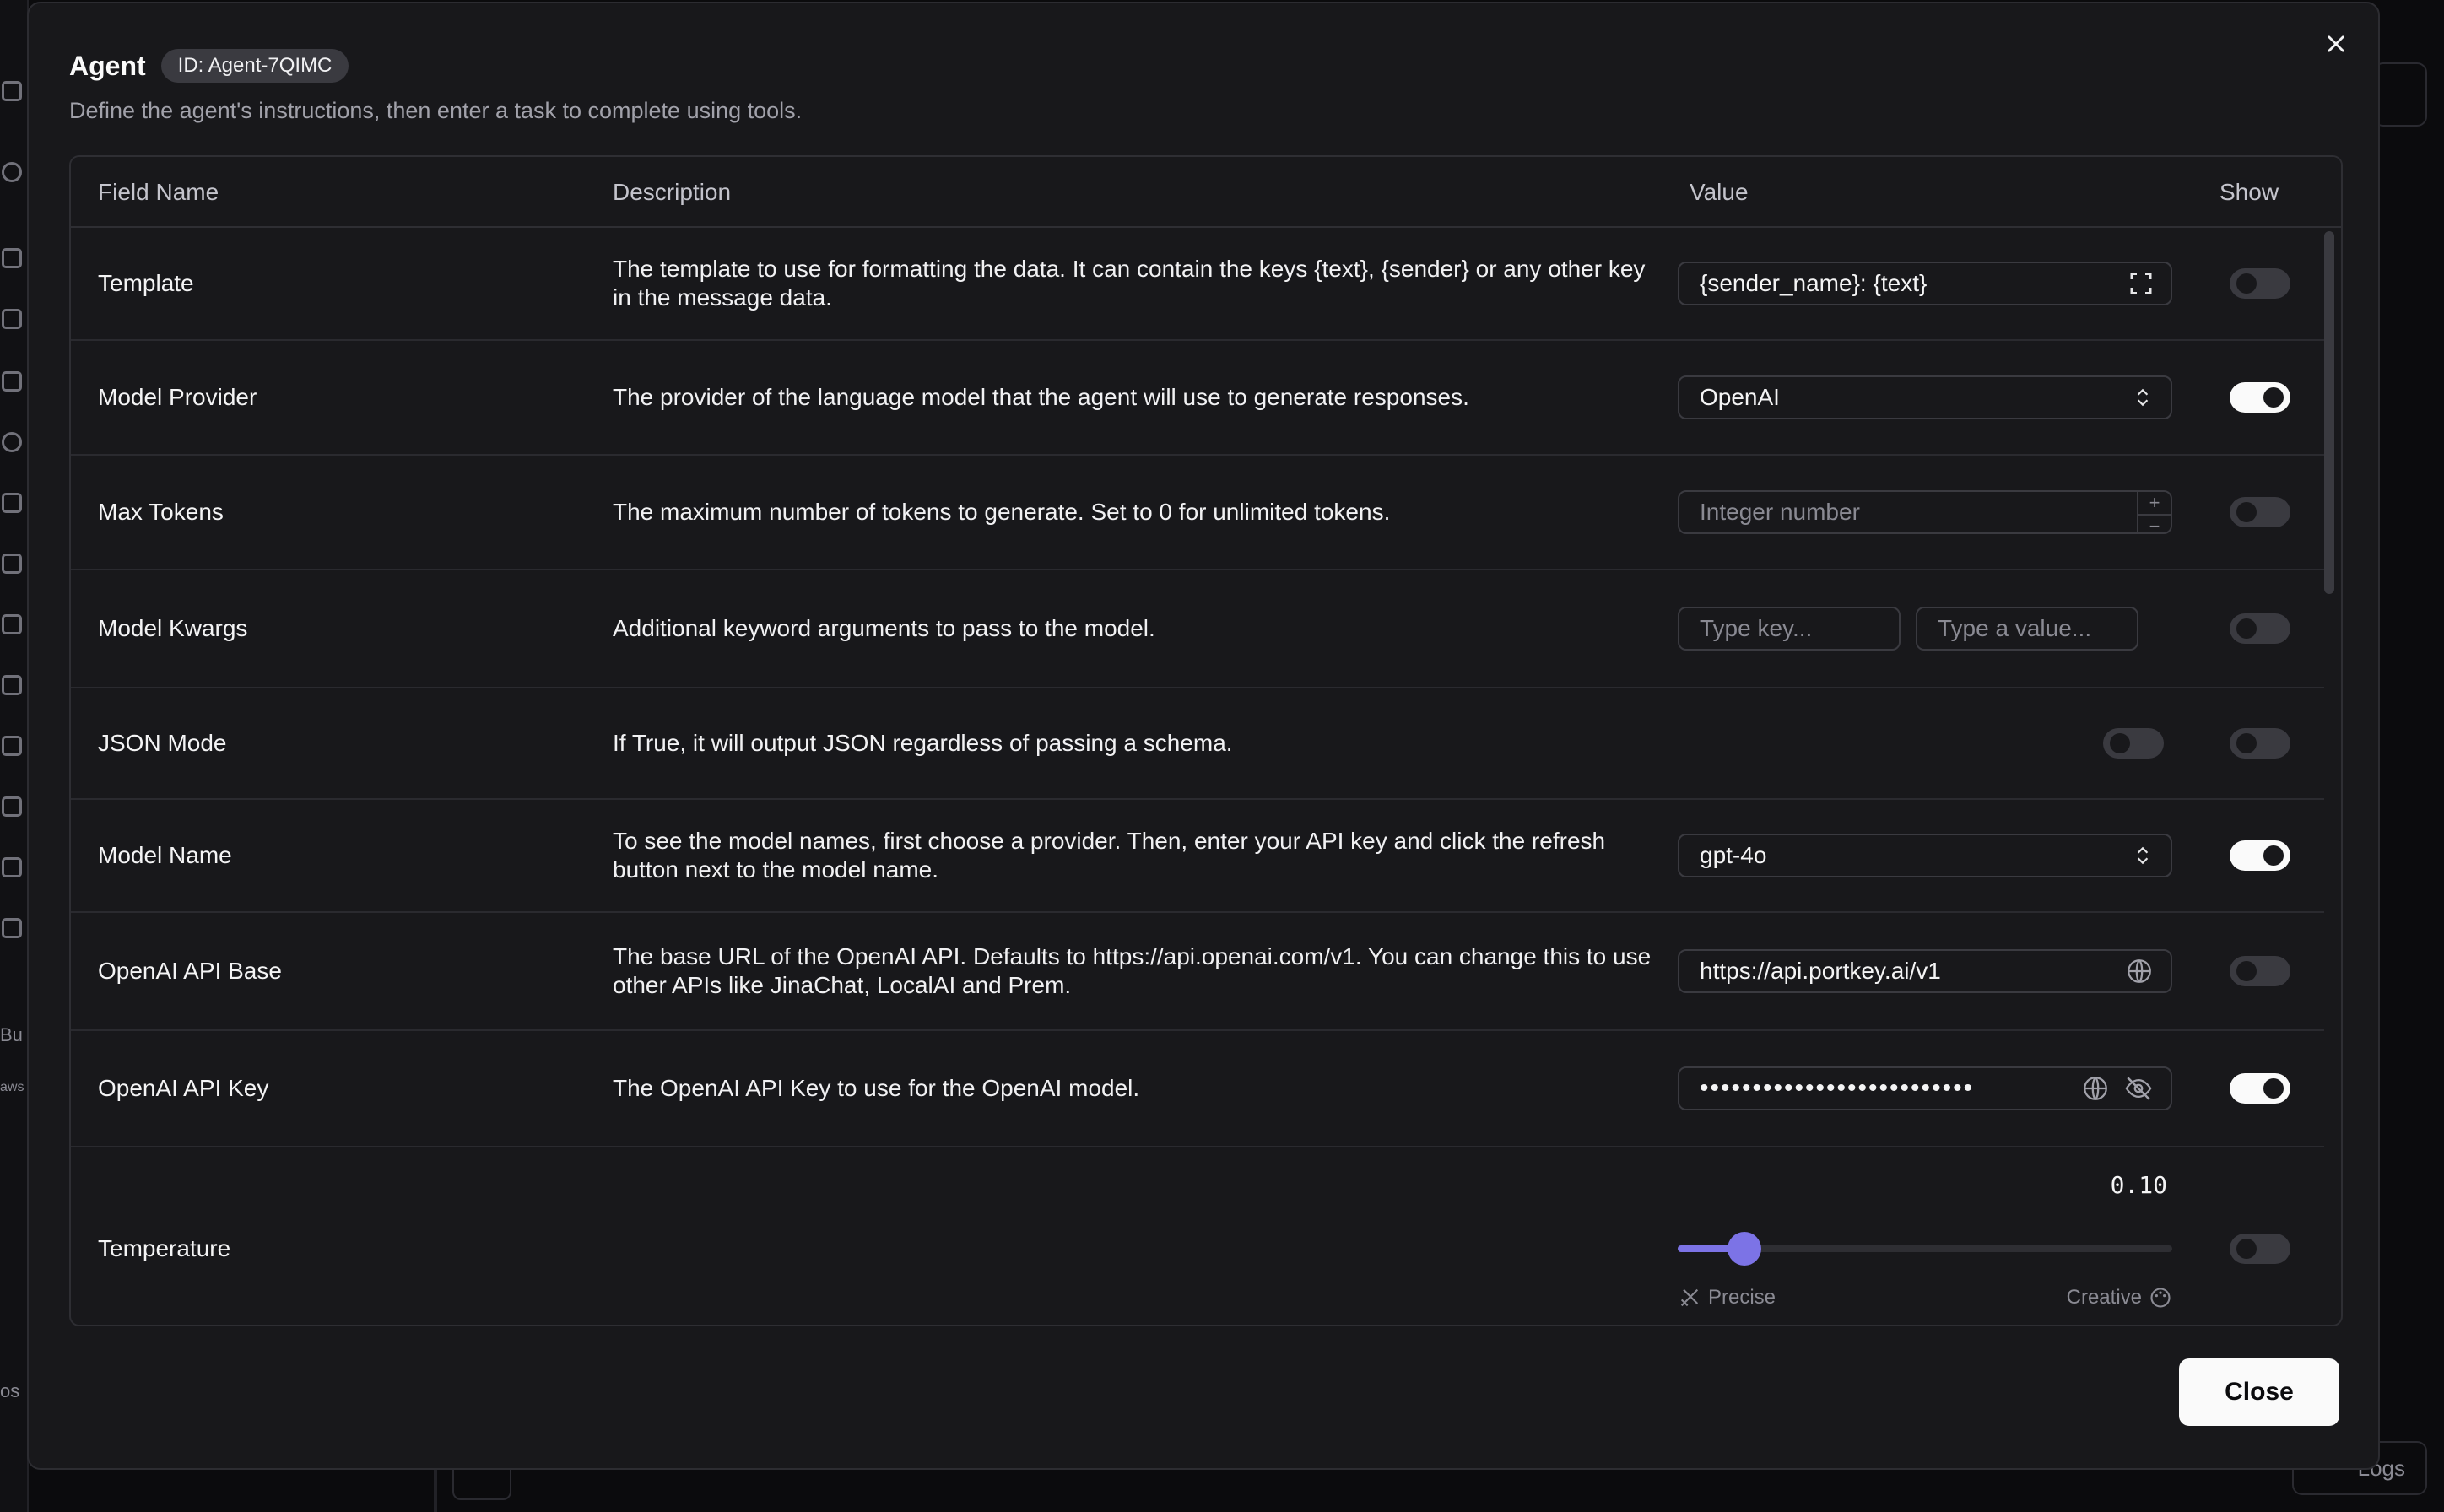 The height and width of the screenshot is (1512, 2444). What do you see at coordinates (165, 855) in the screenshot?
I see `field-name: Model Name` at bounding box center [165, 855].